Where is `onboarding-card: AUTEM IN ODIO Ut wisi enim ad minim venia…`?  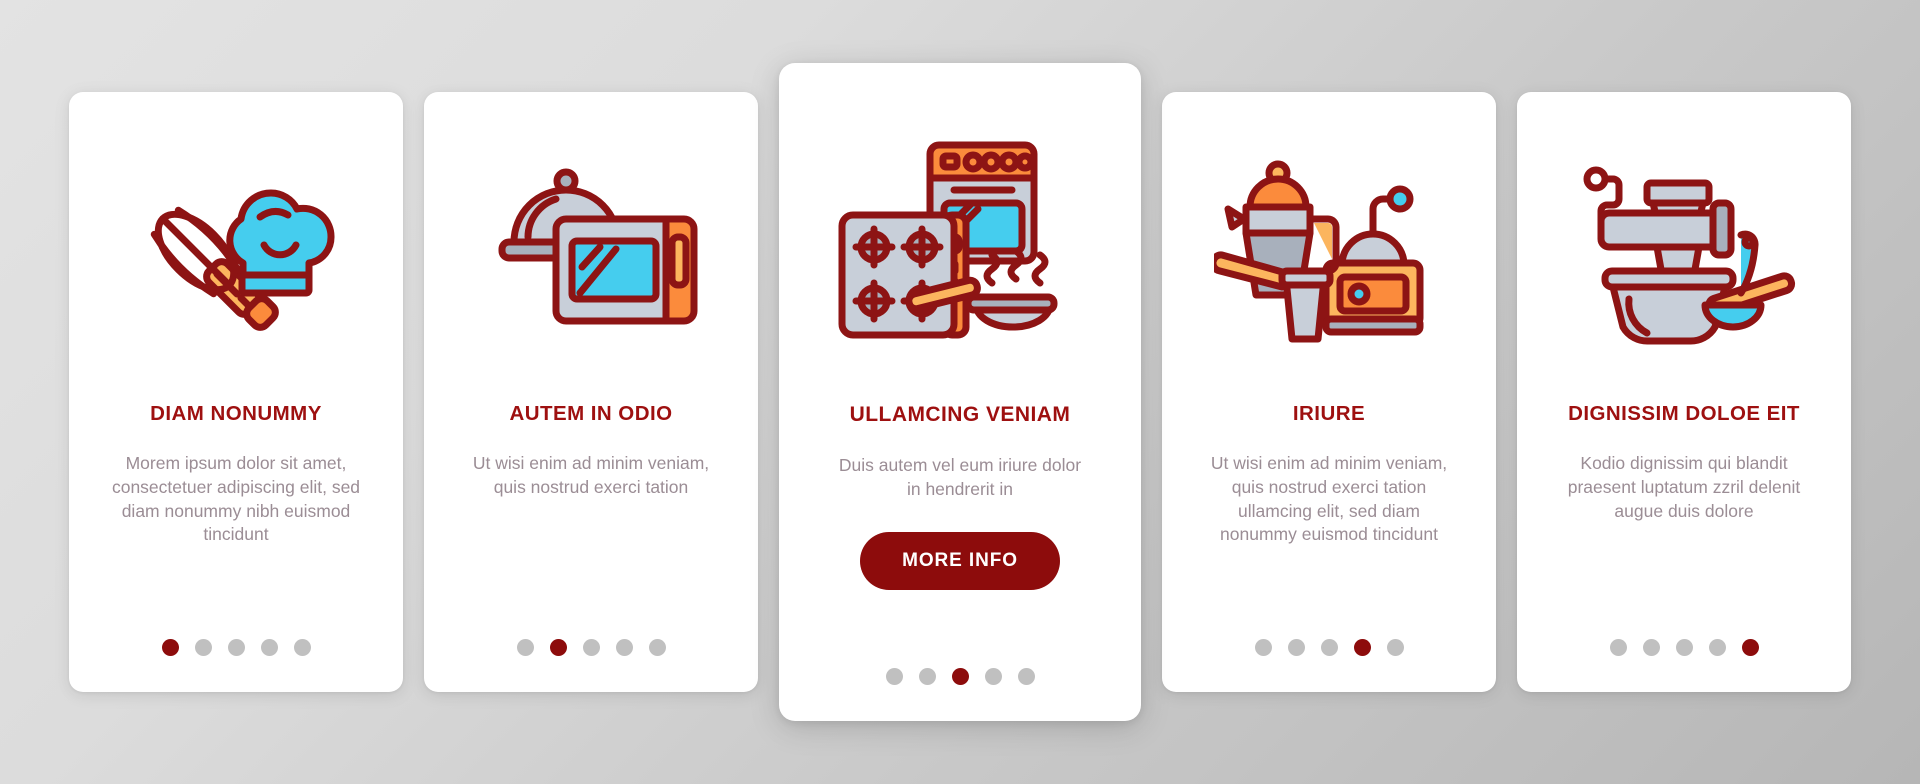
onboarding-card: AUTEM IN ODIO Ut wisi enim ad minim venia… is located at coordinates (591, 392).